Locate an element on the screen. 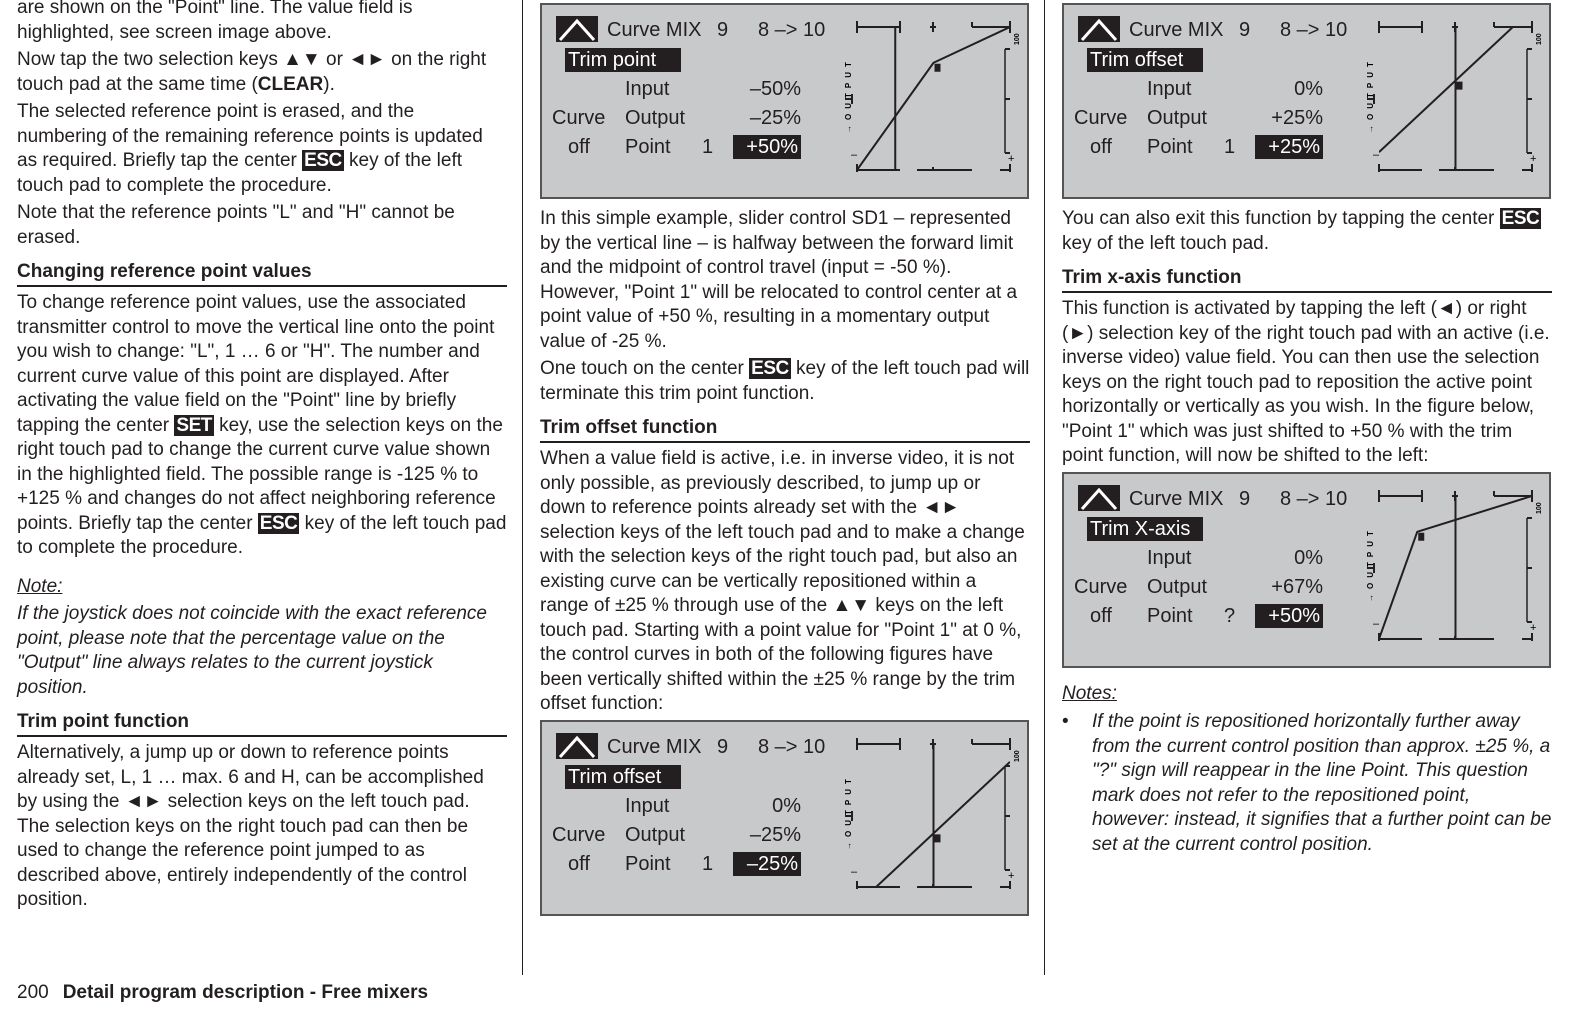  key-label-set: SET is located at coordinates (194, 425).